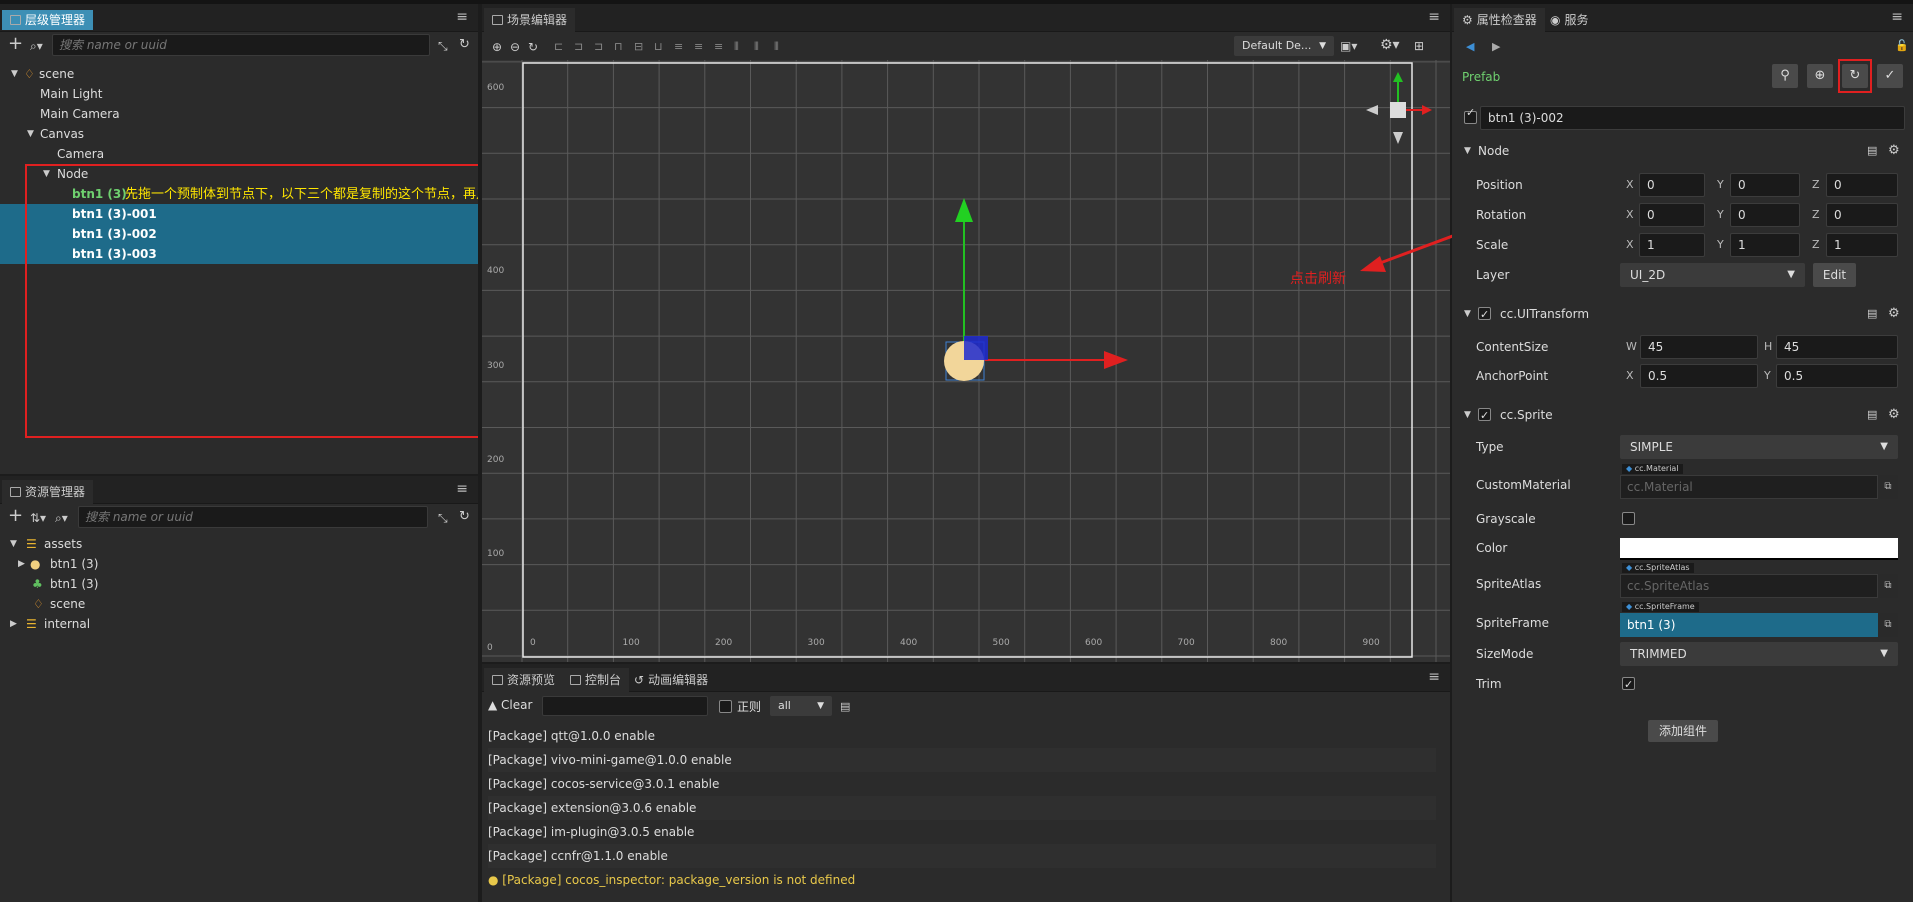  Describe the element at coordinates (1759, 583) in the screenshot. I see `sprite-atlas-field: ◆ cc.SpriteAtlas cc.SpriteAtlas ⧉` at that location.